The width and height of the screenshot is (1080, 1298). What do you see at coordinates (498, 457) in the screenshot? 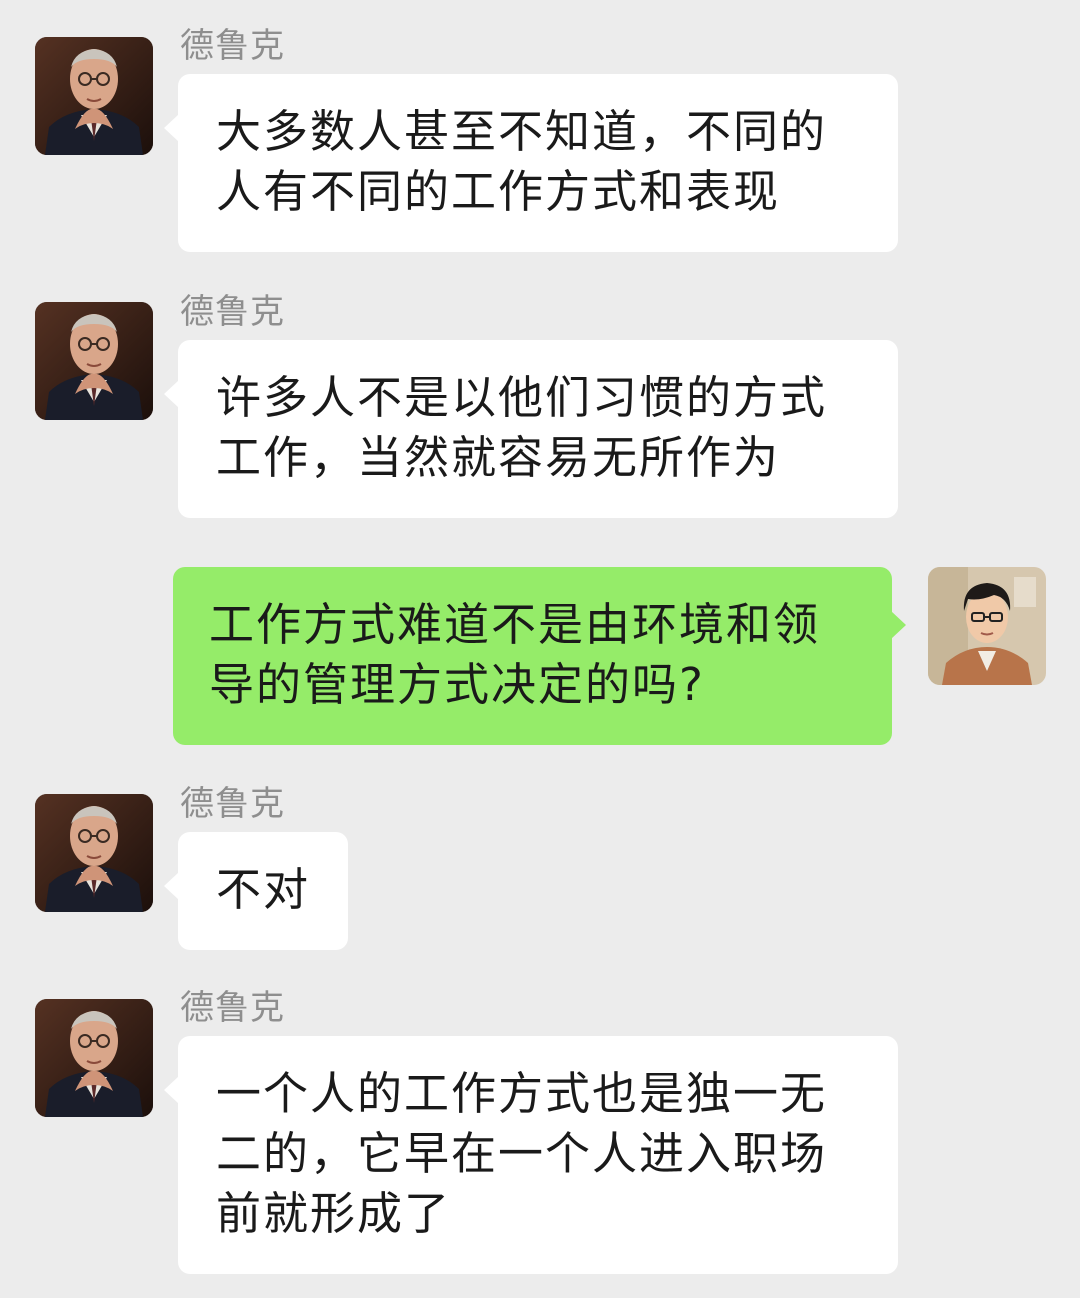
I see `message-text-line: 工作，当然就容易无所作为` at bounding box center [498, 457].